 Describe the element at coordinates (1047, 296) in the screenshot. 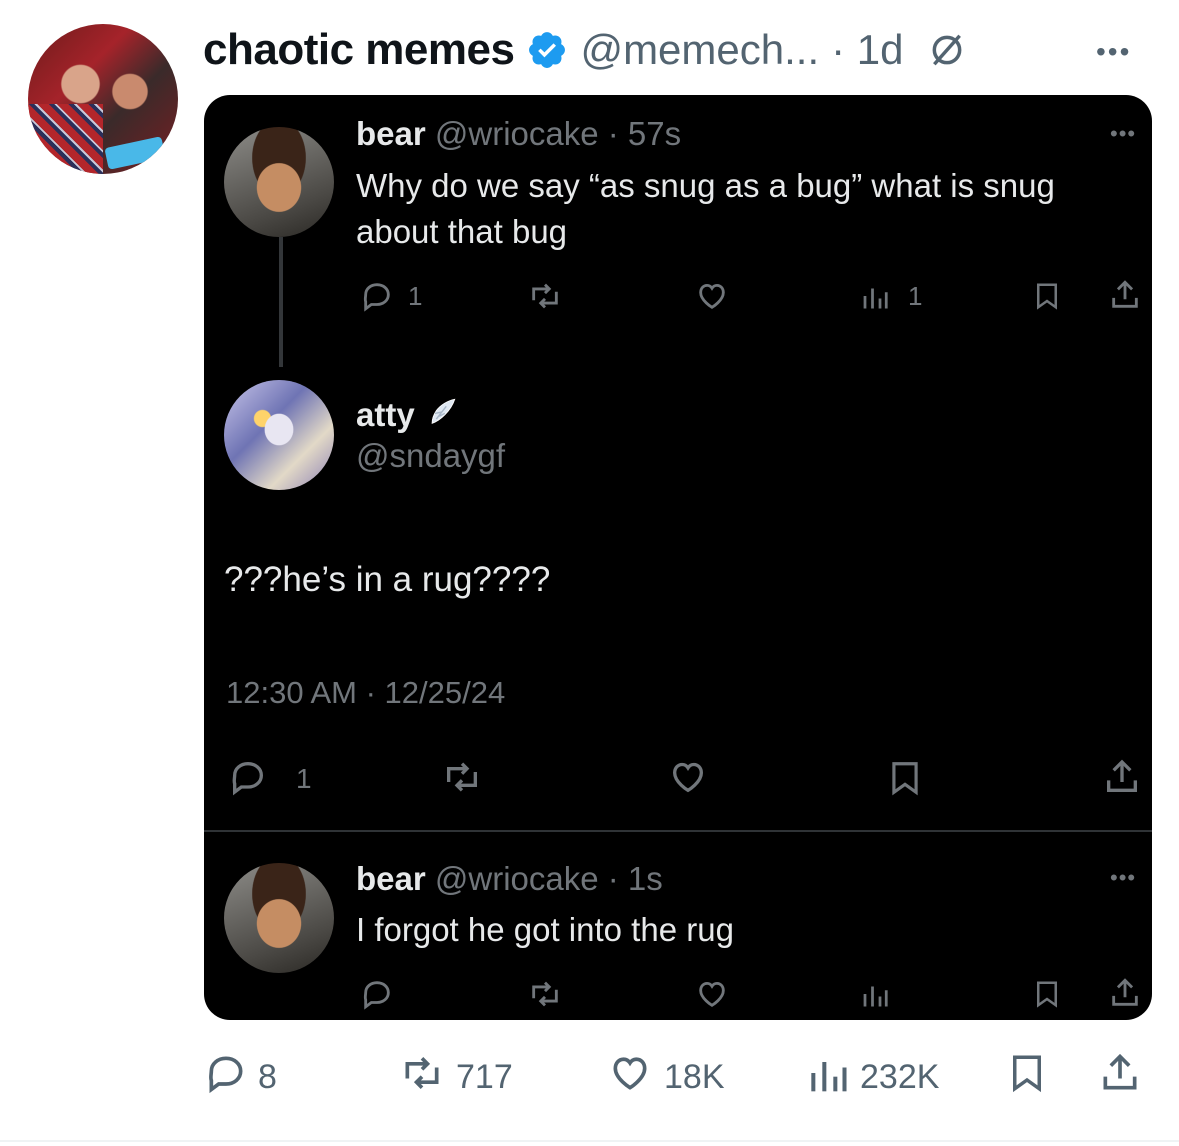

I see `tweet1-bookmark-icon` at that location.